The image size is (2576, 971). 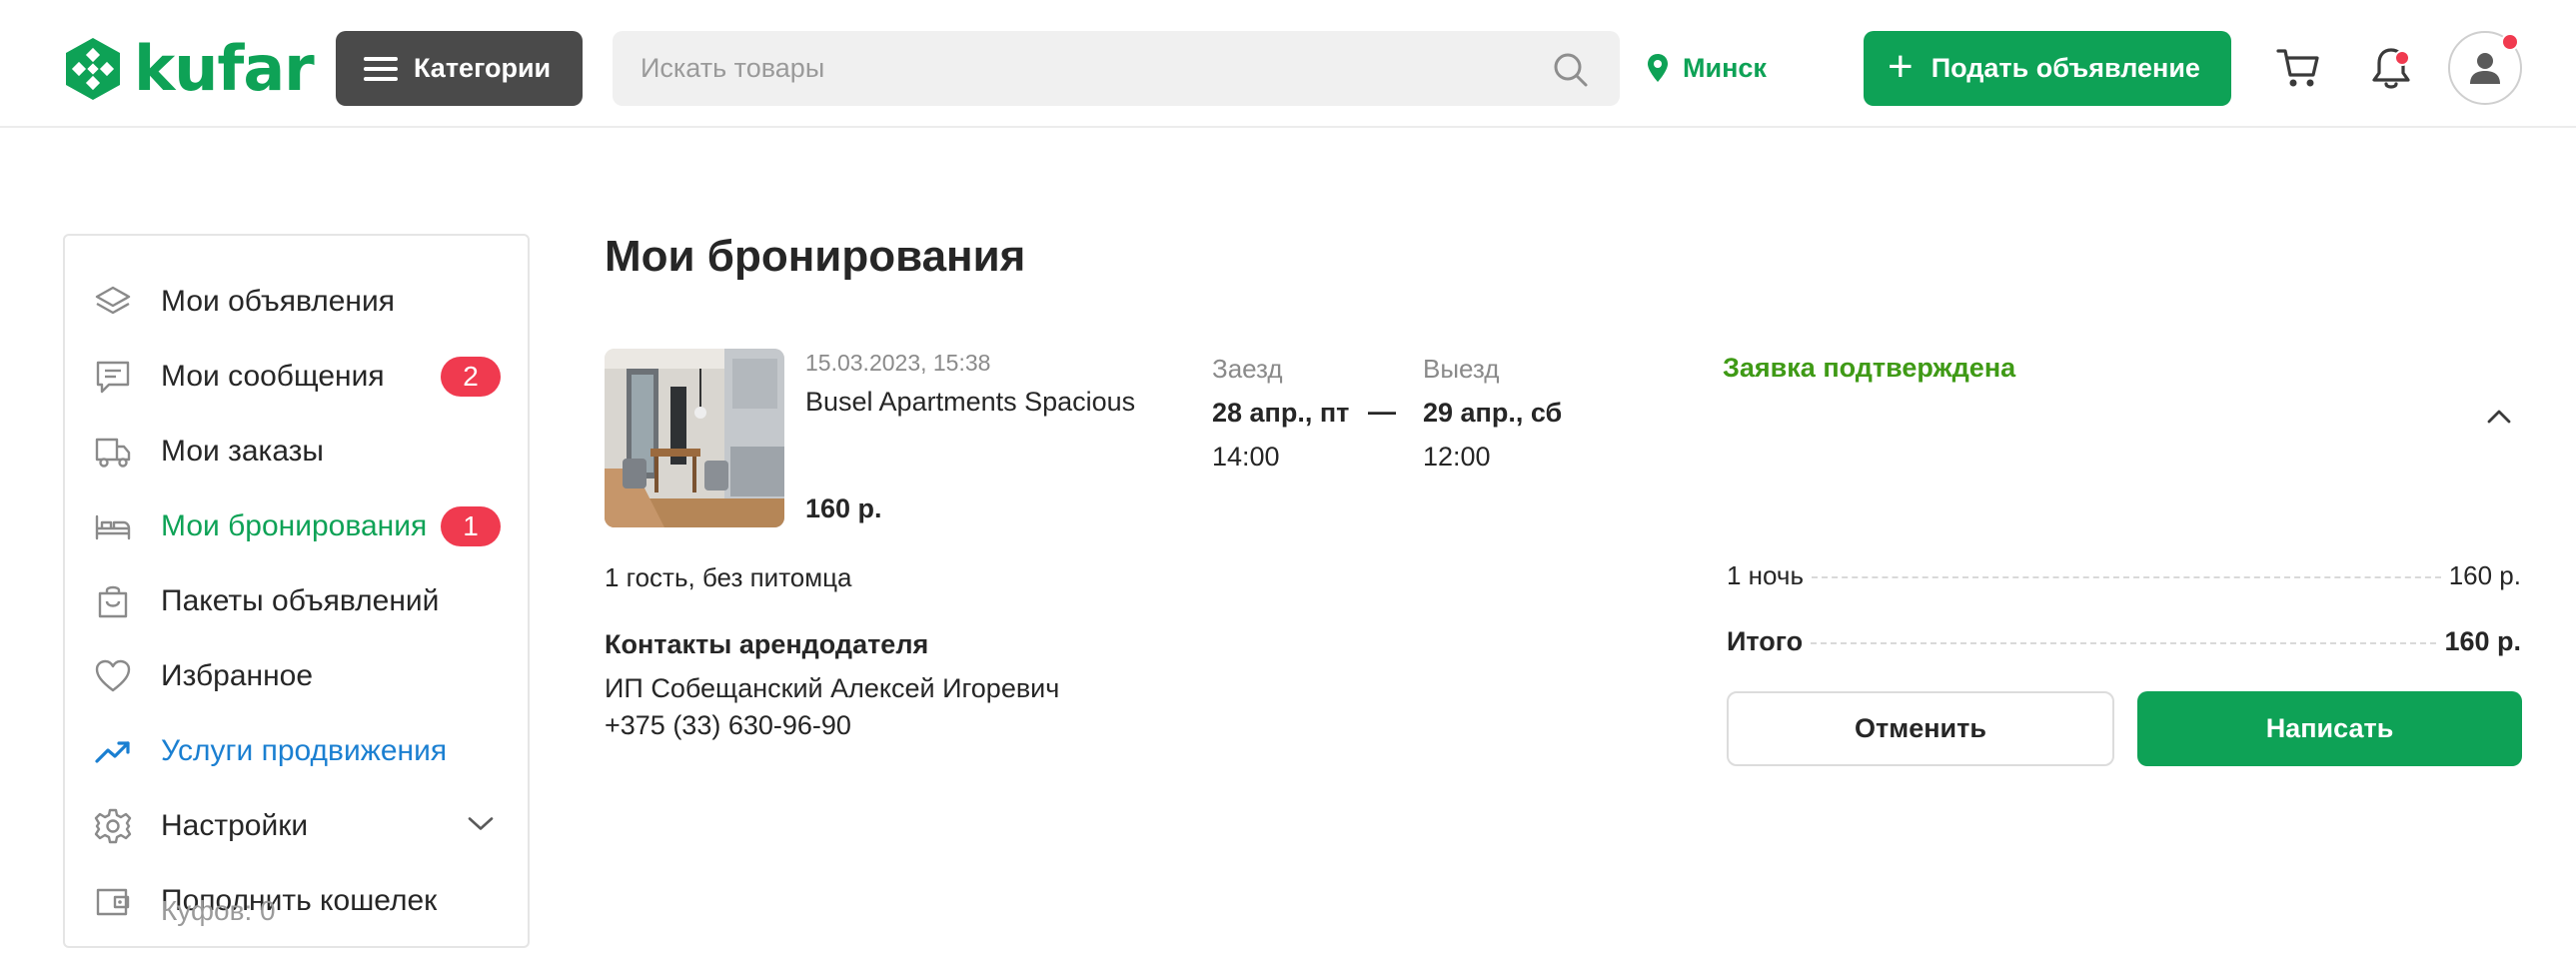 I want to click on sidebar-item-promotion: Услуги продвижения, so click(x=296, y=751).